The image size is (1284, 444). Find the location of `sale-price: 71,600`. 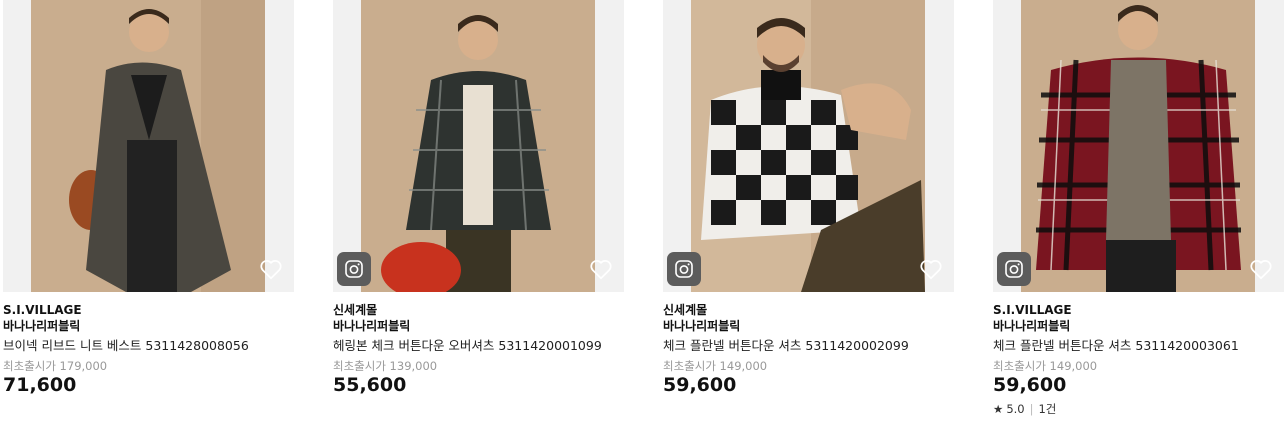

sale-price: 71,600 is located at coordinates (40, 385).